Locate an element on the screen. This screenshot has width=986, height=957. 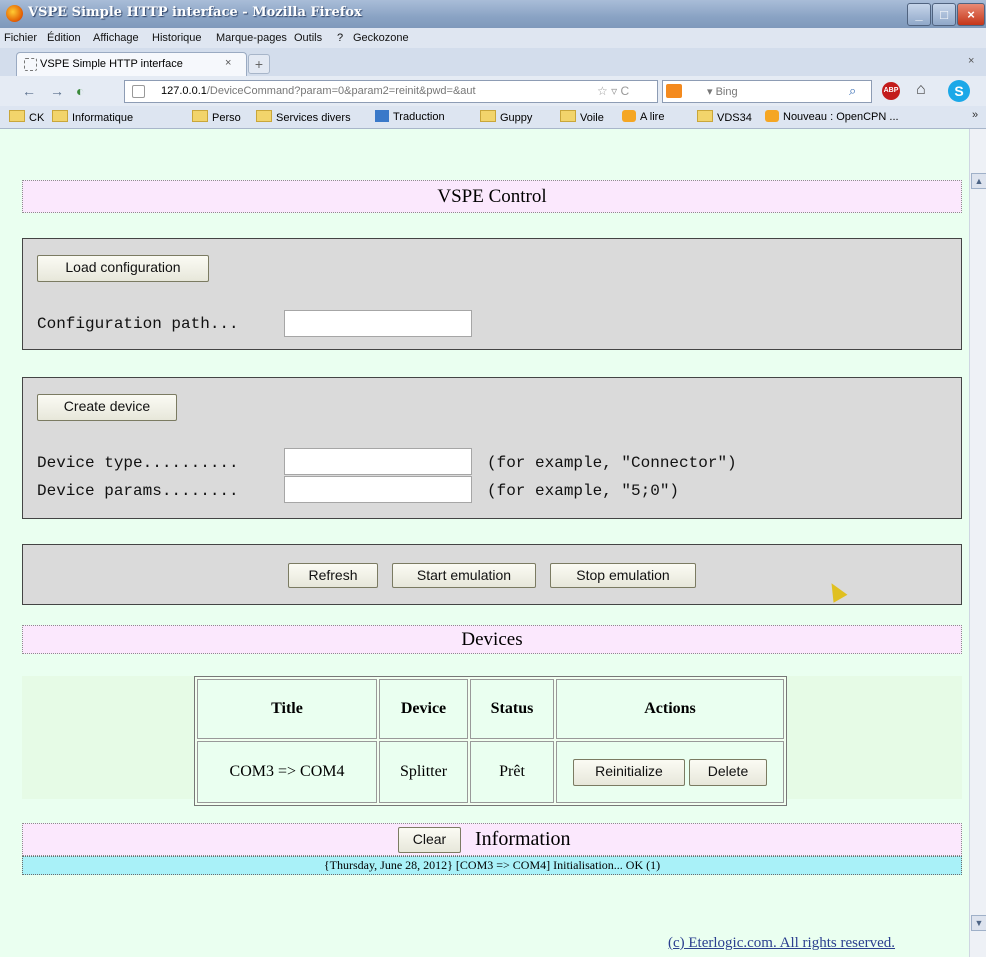
stop-emulation-button: Stop emulation is located at coordinates (623, 575).